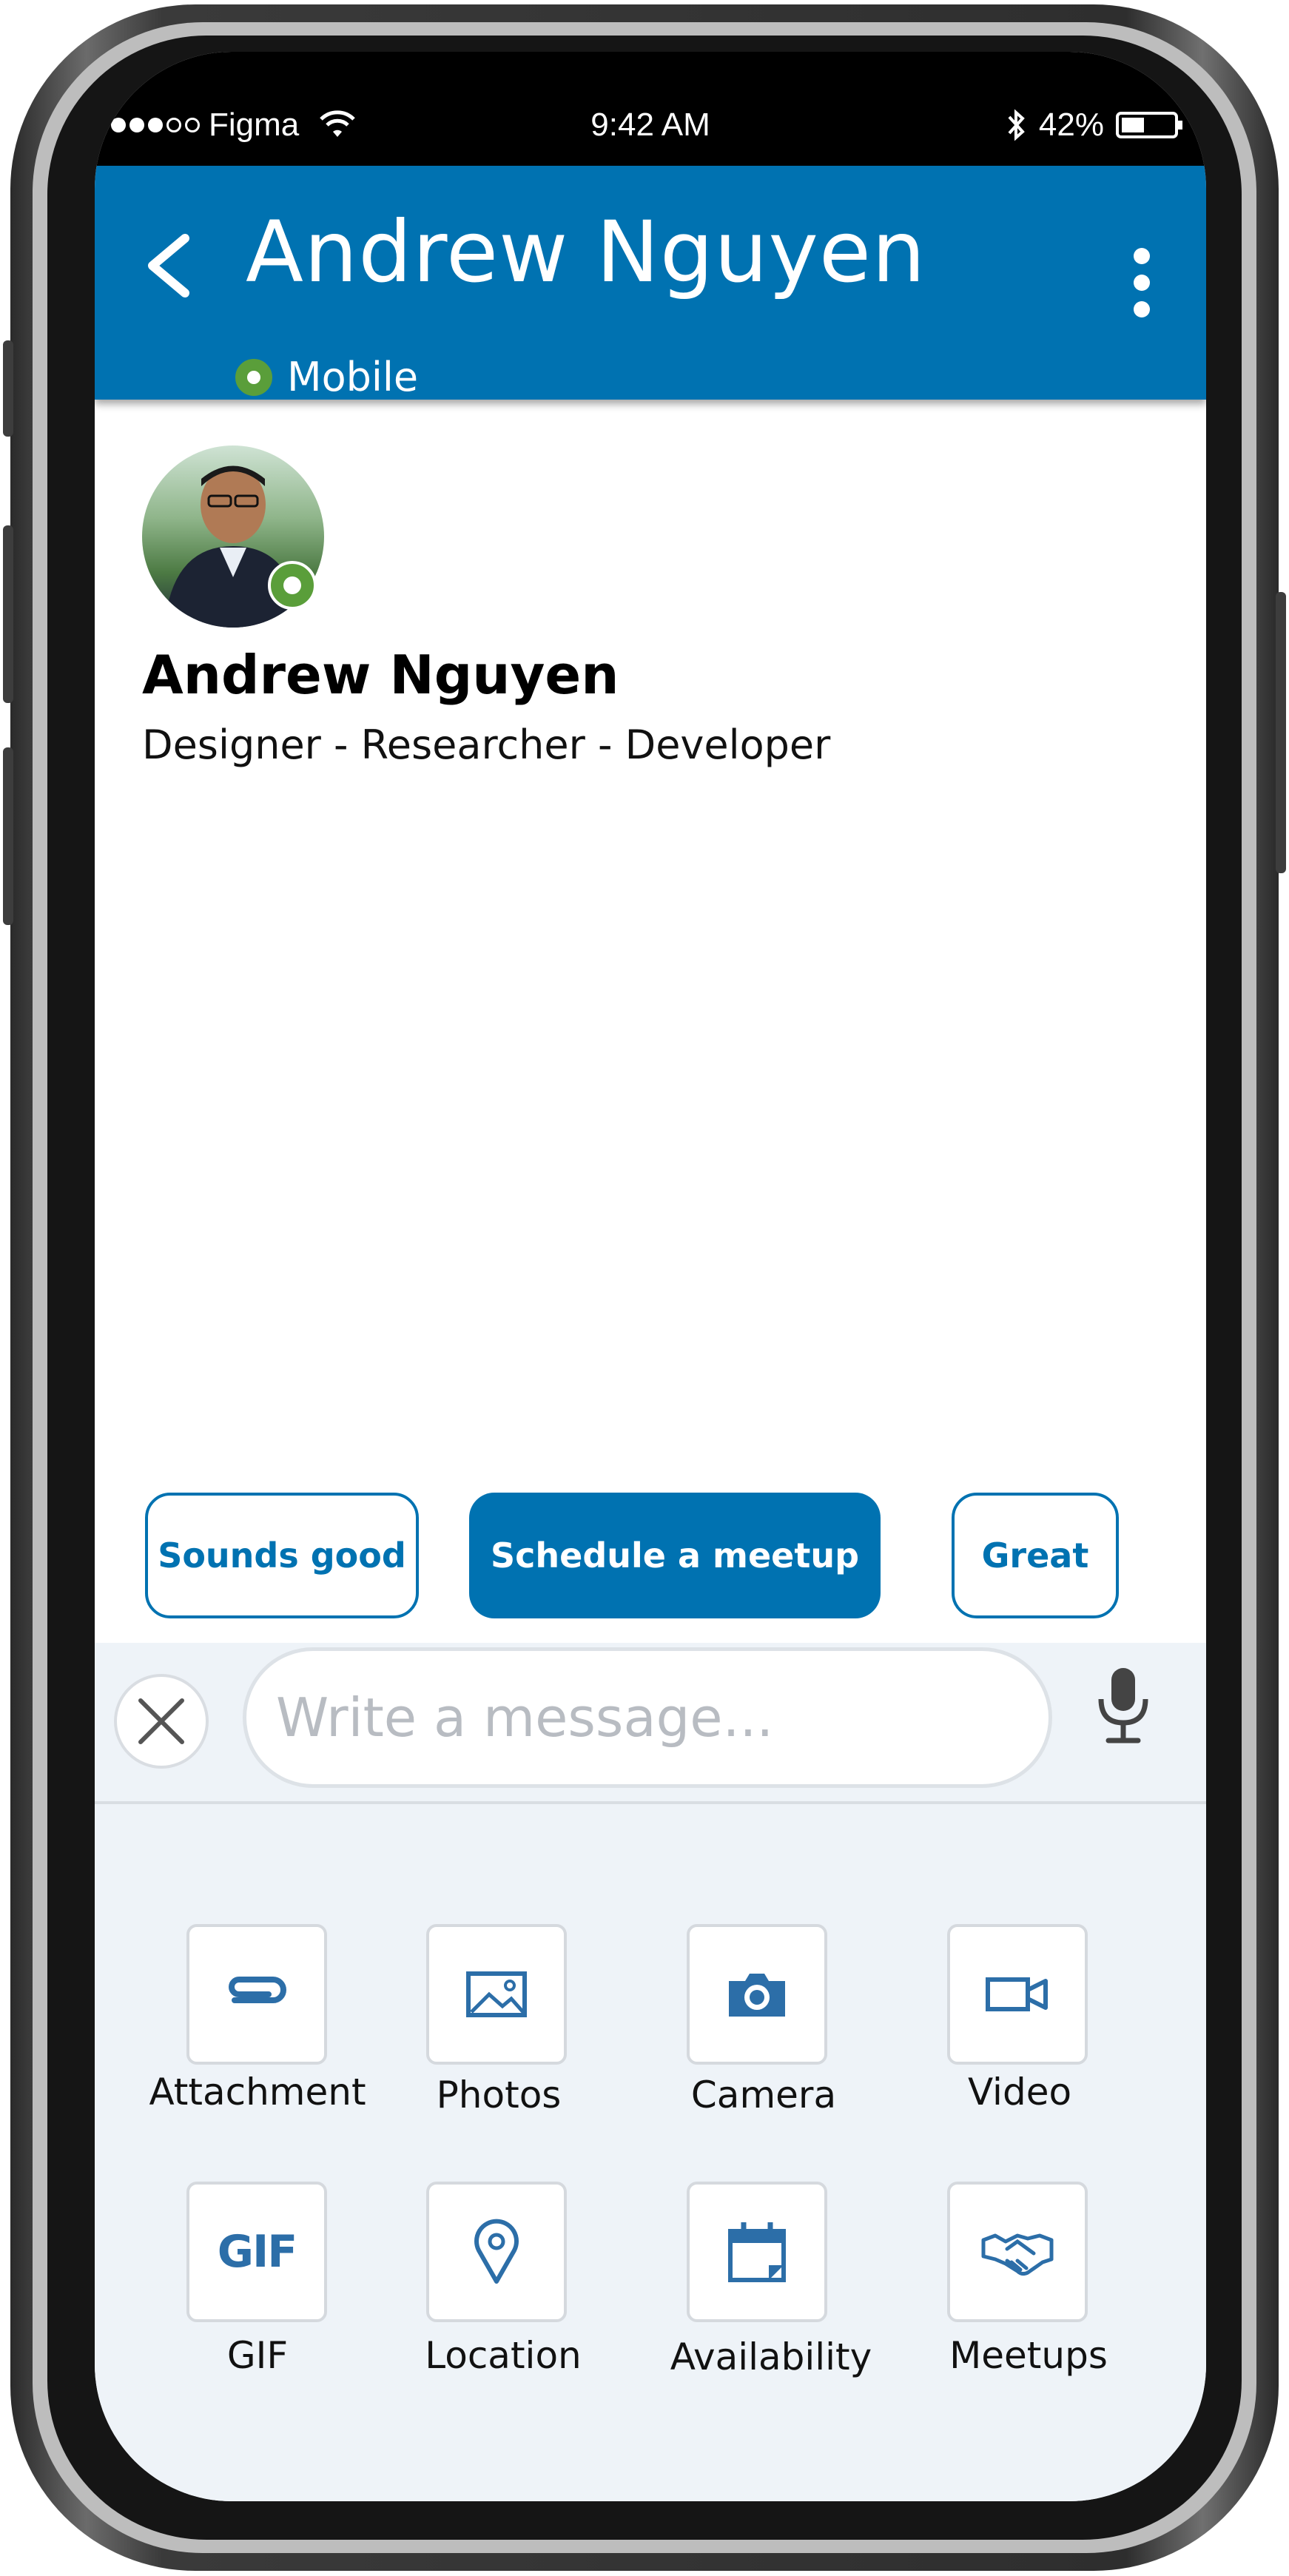 The image size is (1289, 2576). I want to click on video-icon, so click(1017, 1994).